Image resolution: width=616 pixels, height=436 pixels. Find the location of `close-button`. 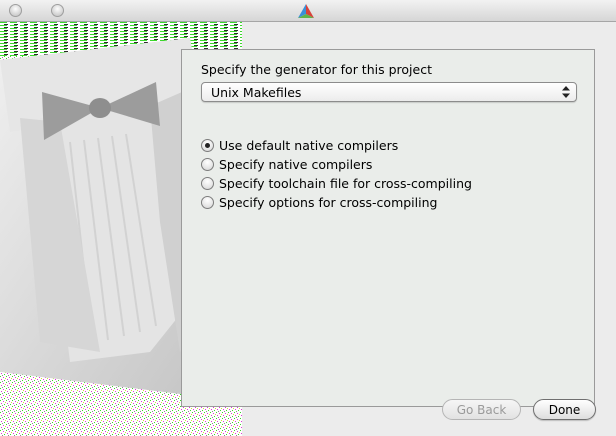

close-button is located at coordinates (15, 10).